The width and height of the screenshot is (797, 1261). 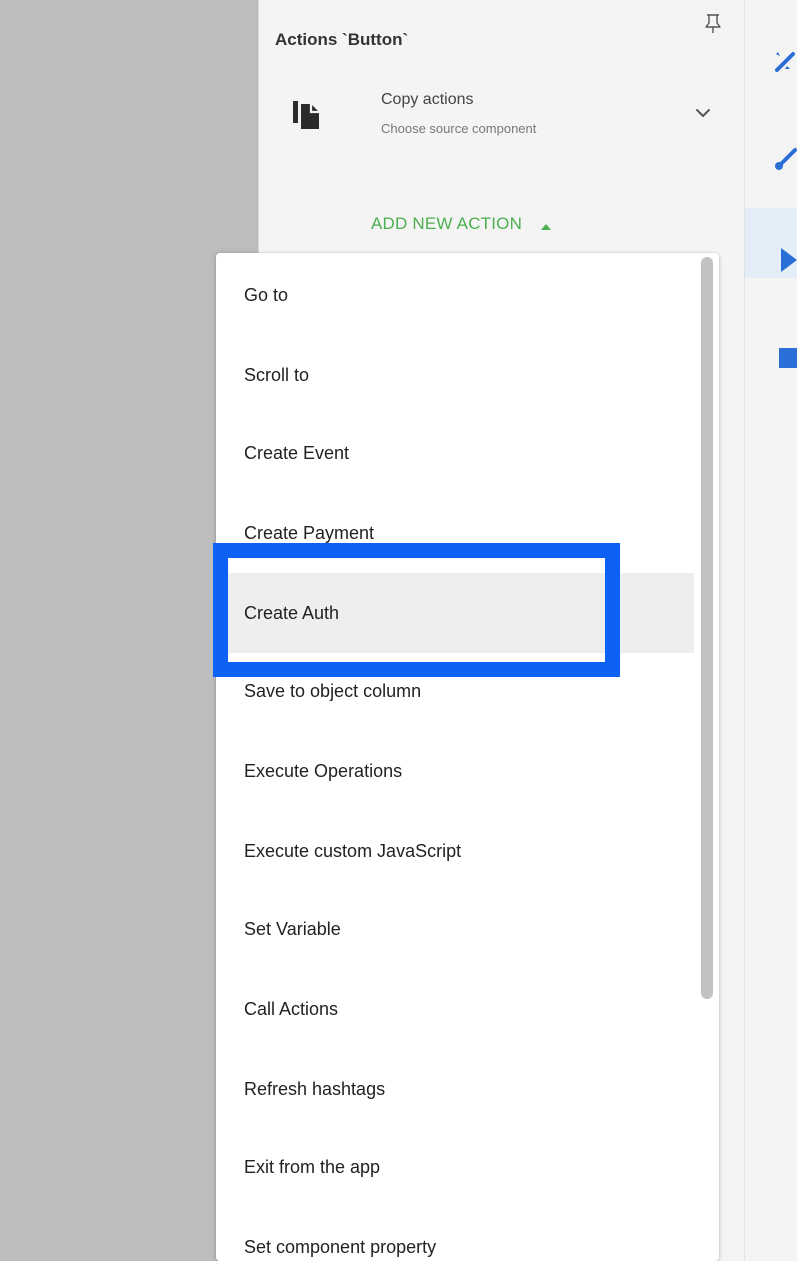 I want to click on rail-item-style, so click(x=771, y=155).